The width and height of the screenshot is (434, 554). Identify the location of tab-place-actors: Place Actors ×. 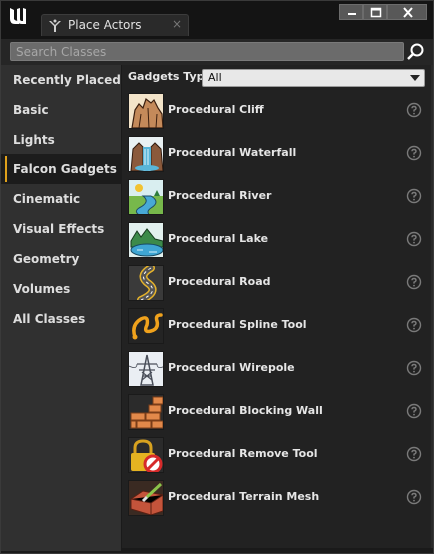
(115, 25).